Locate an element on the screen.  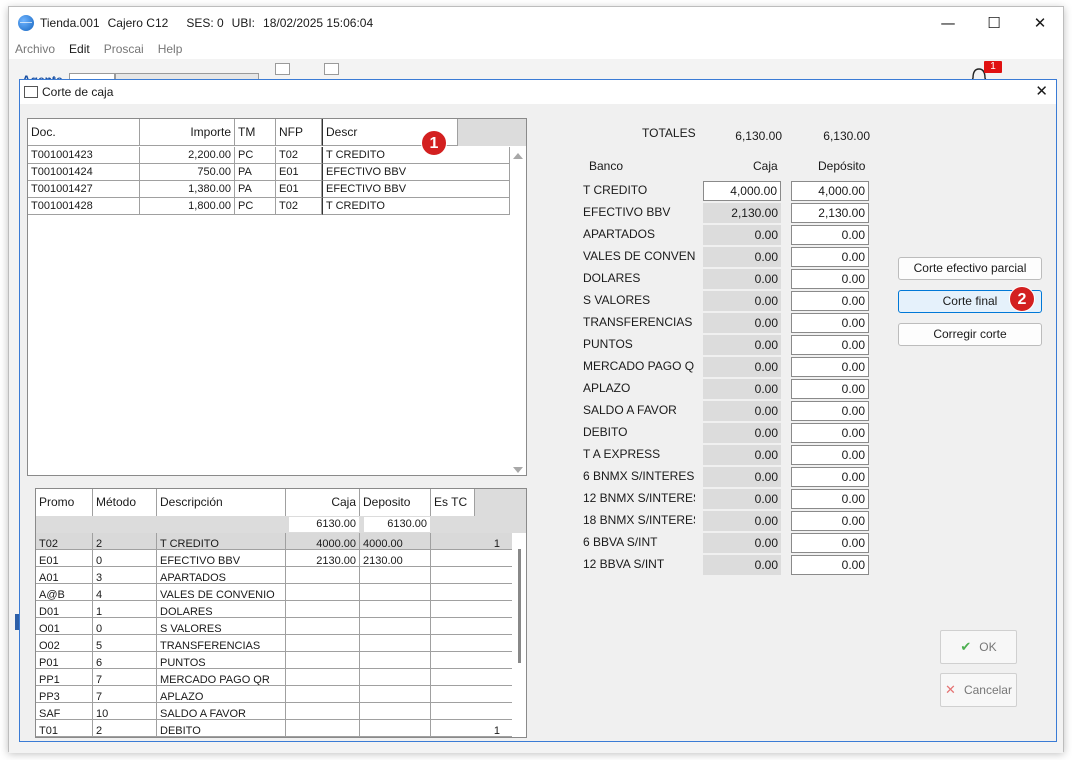
col-importe: Importe is located at coordinates (187, 132).